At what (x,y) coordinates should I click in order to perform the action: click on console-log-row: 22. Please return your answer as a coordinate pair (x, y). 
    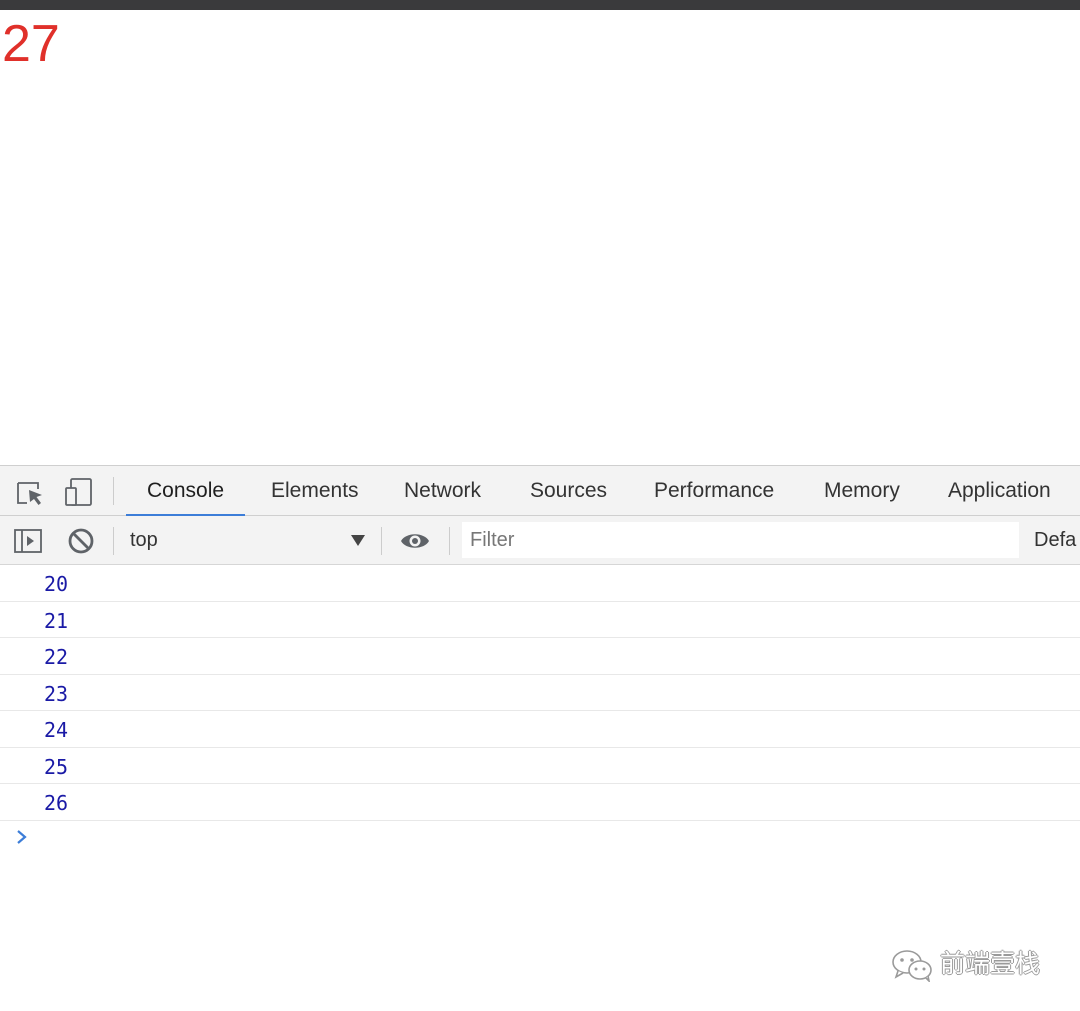
    Looking at the image, I should click on (540, 656).